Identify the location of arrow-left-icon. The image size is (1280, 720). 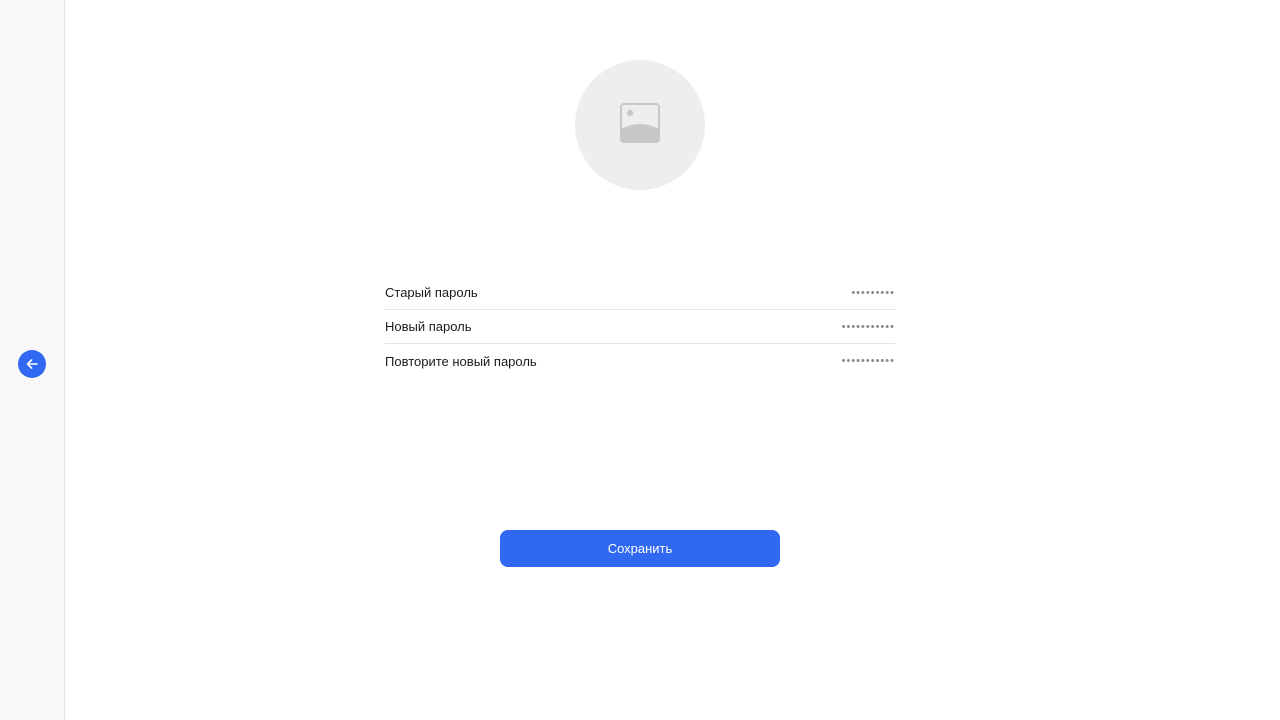
(32, 364).